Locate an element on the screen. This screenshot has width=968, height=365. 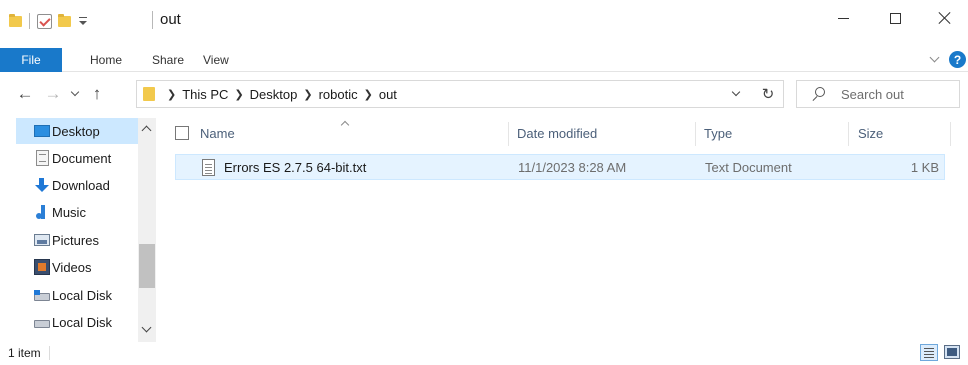
pictures-icon is located at coordinates (42, 240).